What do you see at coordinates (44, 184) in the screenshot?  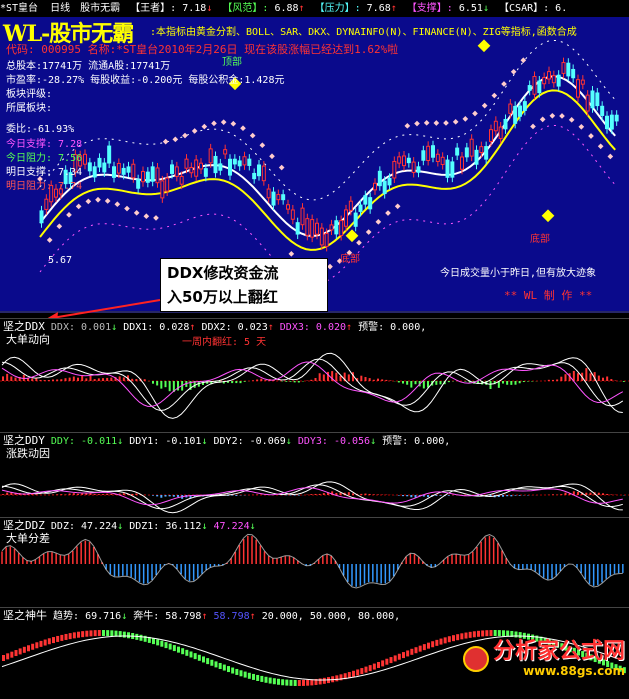 I see `tomorrow-resistance: 明日阻力: 7.74` at bounding box center [44, 184].